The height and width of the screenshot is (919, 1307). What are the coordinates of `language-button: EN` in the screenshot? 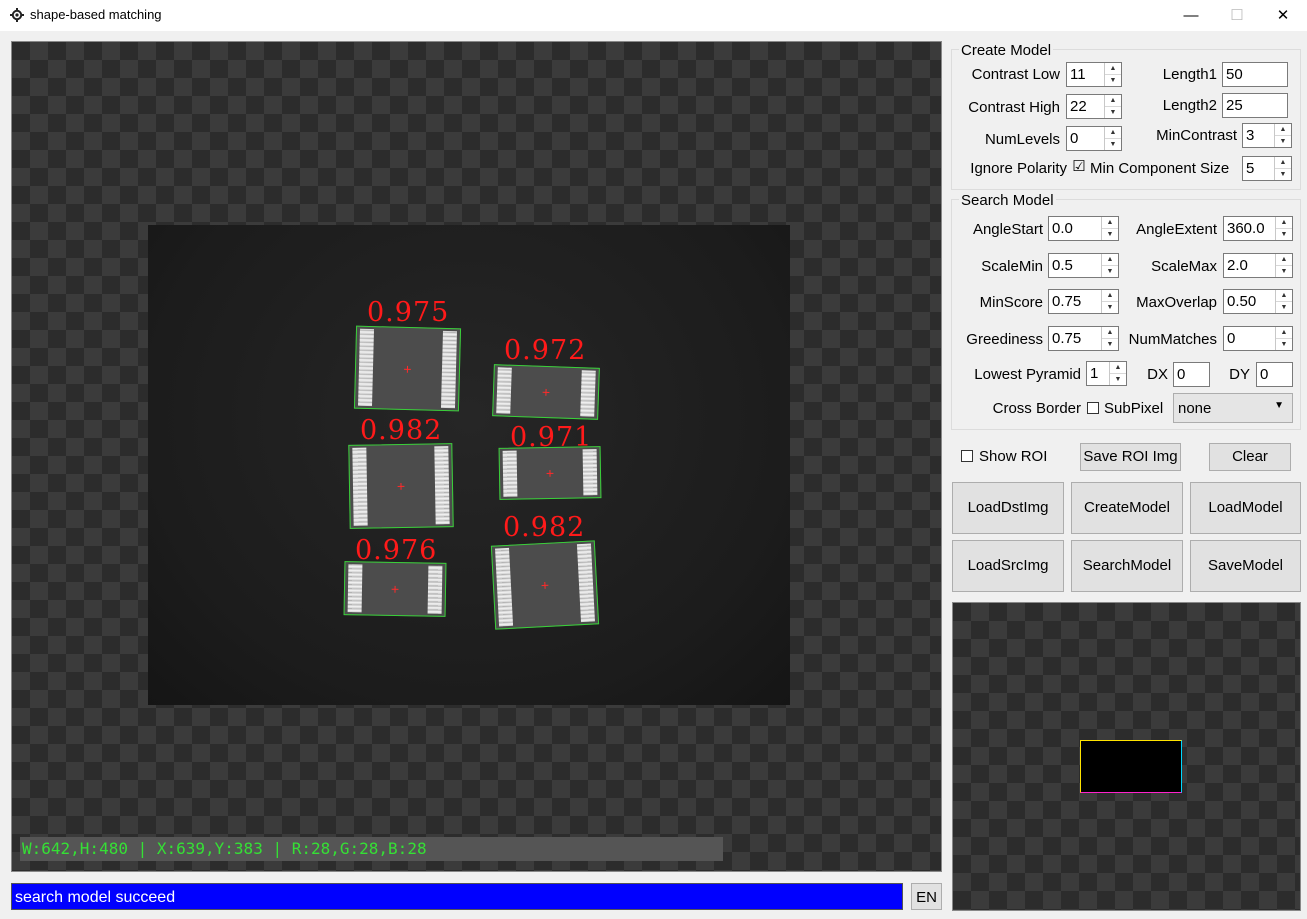 It's located at (926, 896).